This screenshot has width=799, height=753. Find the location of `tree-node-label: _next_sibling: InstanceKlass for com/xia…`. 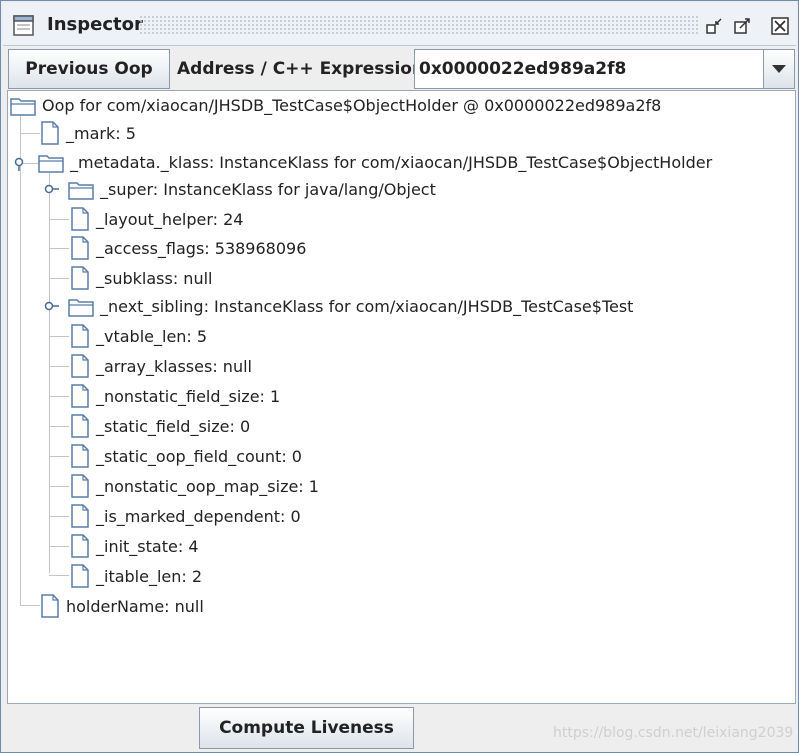

tree-node-label: _next_sibling: InstanceKlass for com/xia… is located at coordinates (367, 306).